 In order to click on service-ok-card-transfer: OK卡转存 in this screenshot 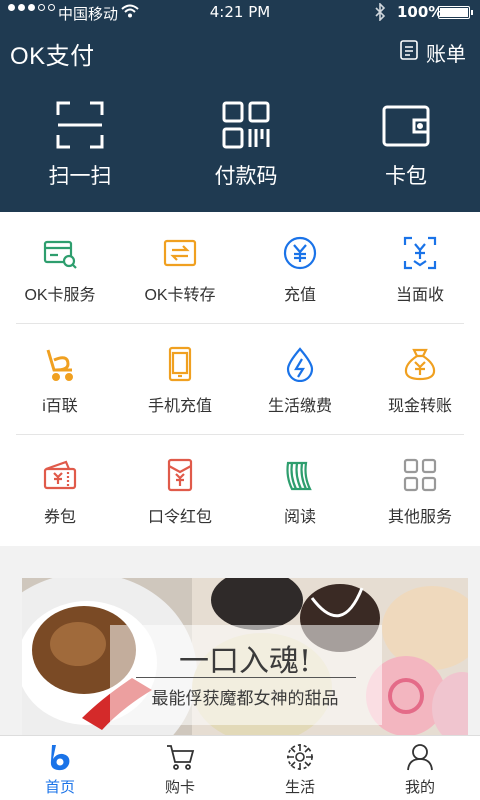, I will do `click(180, 267)`.